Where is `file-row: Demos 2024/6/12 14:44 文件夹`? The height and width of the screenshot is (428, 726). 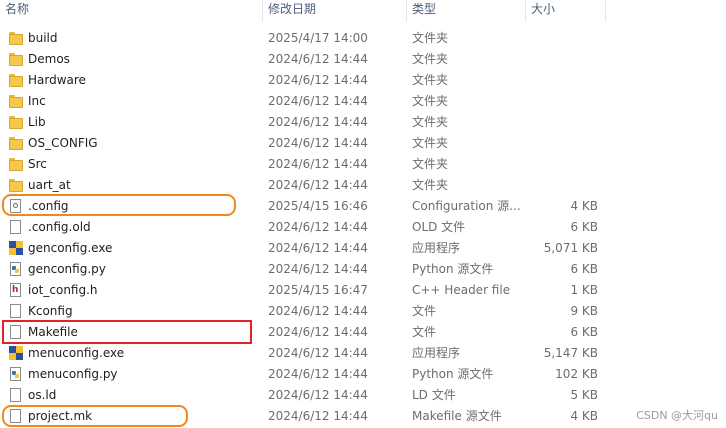
file-row: Demos 2024/6/12 14:44 文件夹 is located at coordinates (303, 59).